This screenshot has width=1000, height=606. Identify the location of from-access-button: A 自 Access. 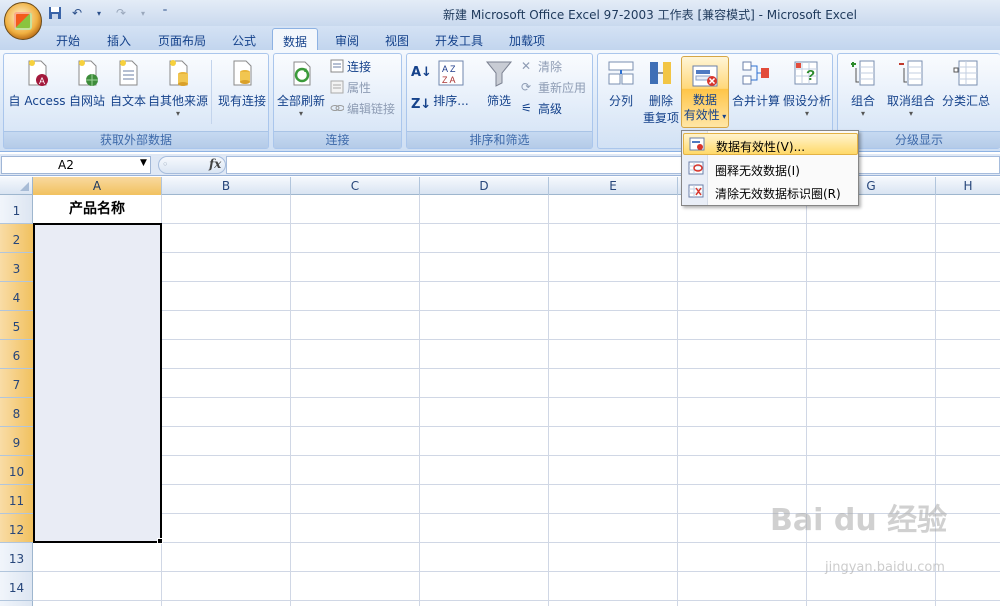
(37, 83).